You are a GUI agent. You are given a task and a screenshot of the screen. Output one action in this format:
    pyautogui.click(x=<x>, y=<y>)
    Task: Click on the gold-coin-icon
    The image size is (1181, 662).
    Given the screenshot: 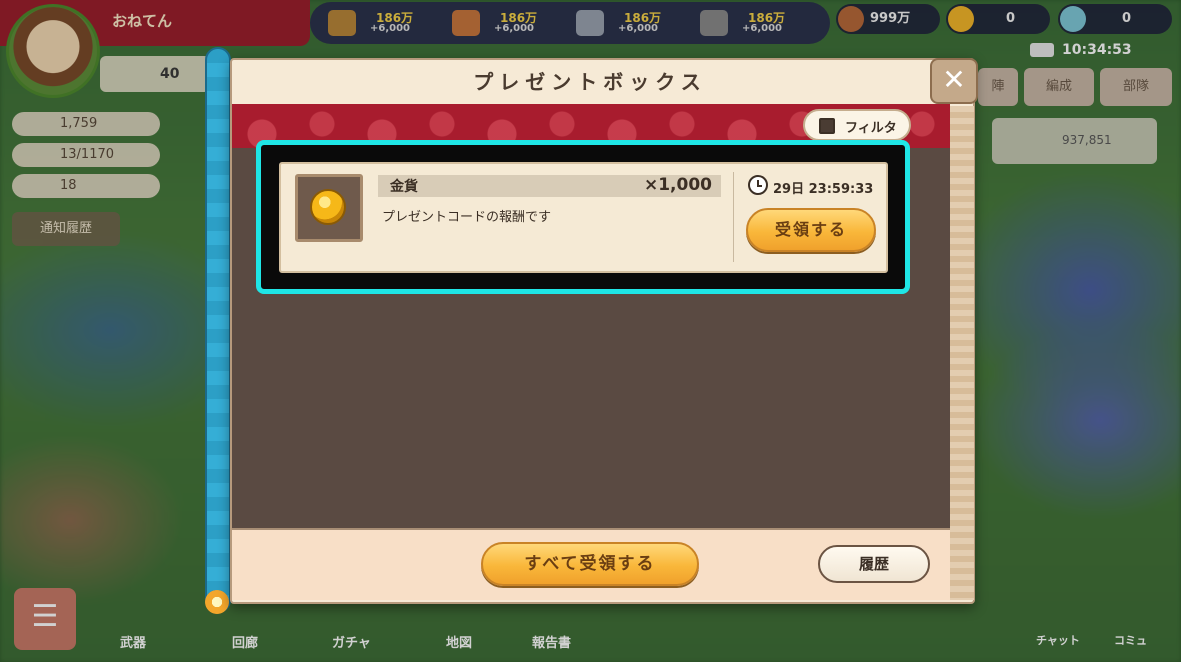 What is the action you would take?
    pyautogui.click(x=328, y=207)
    